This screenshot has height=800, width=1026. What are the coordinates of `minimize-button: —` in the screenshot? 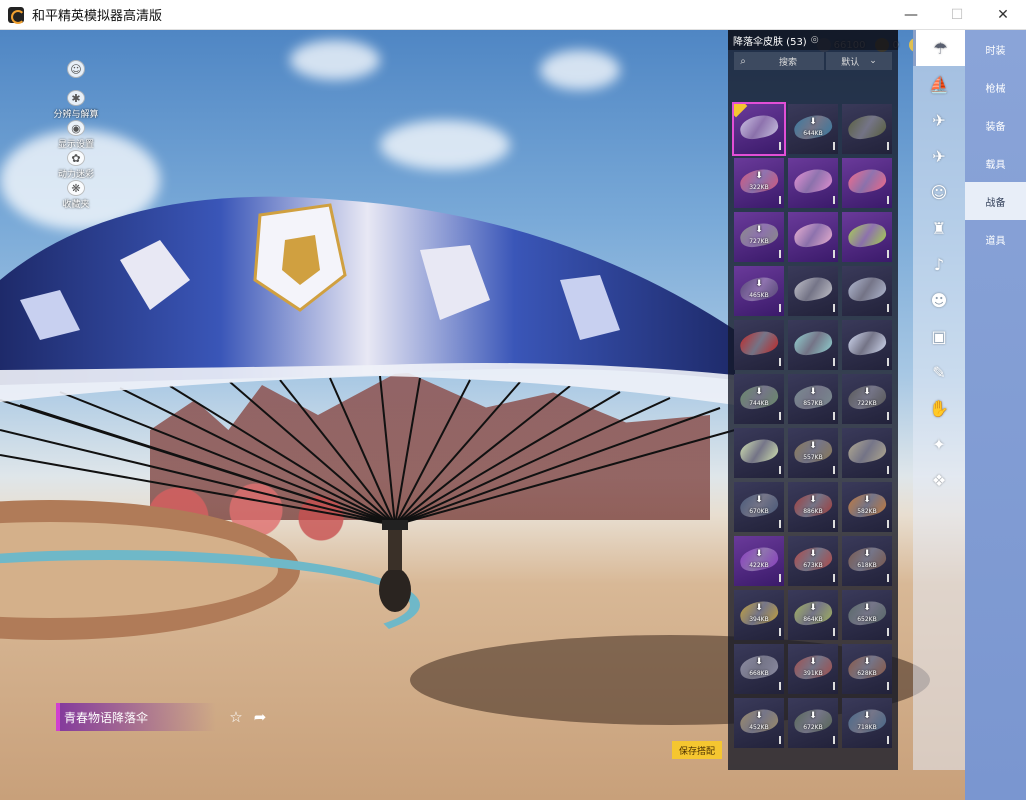 It's located at (911, 15).